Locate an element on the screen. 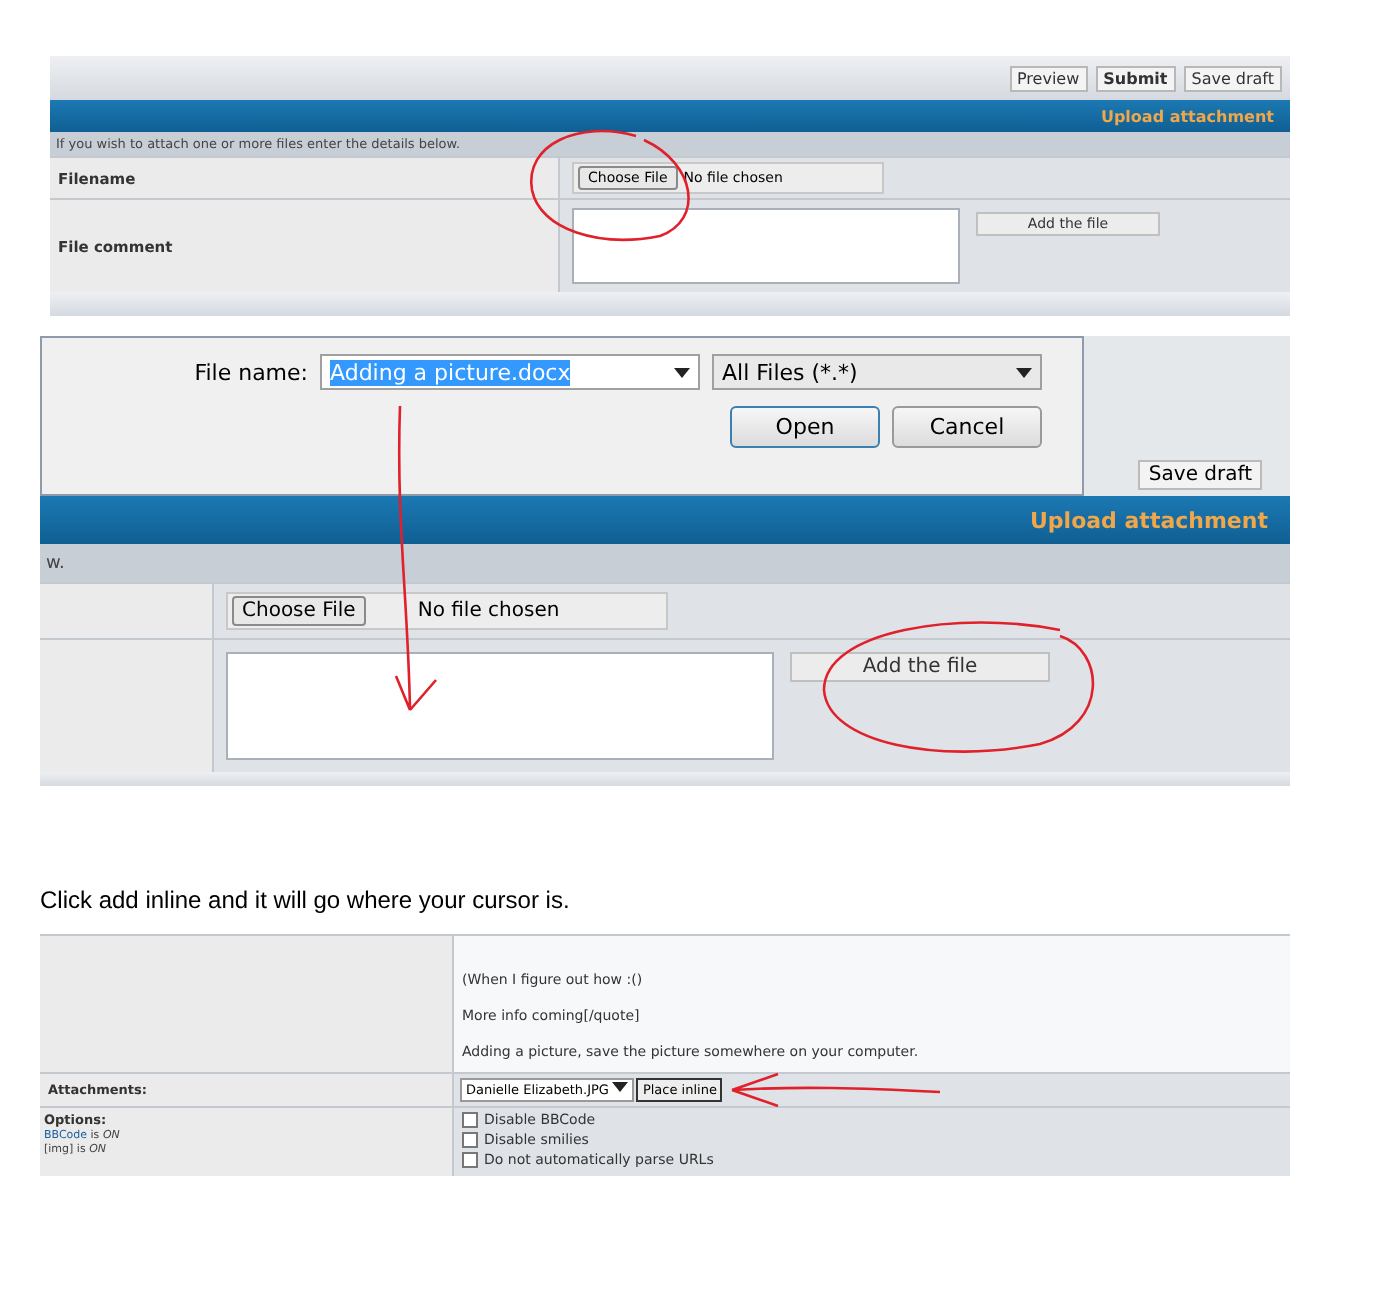 This screenshot has width=1396, height=1290. save-draft-button: Save draft is located at coordinates (1200, 475).